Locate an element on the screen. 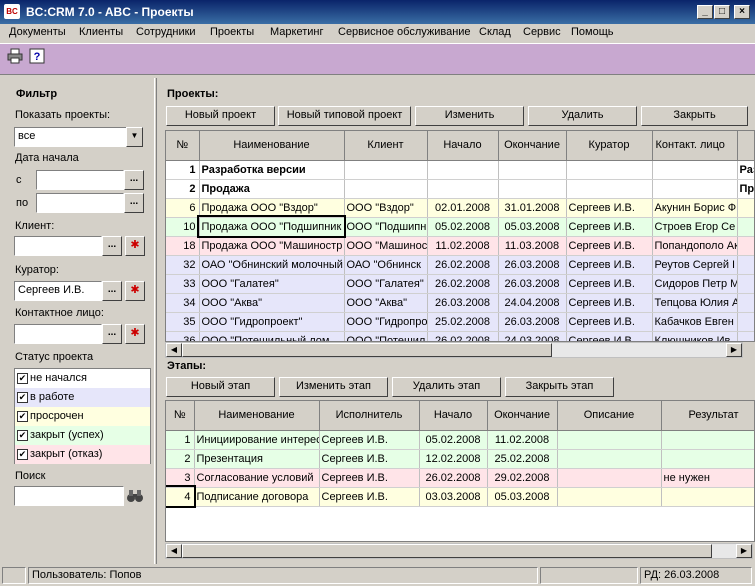  cell-end: 11.03.2008 is located at coordinates (532, 246).